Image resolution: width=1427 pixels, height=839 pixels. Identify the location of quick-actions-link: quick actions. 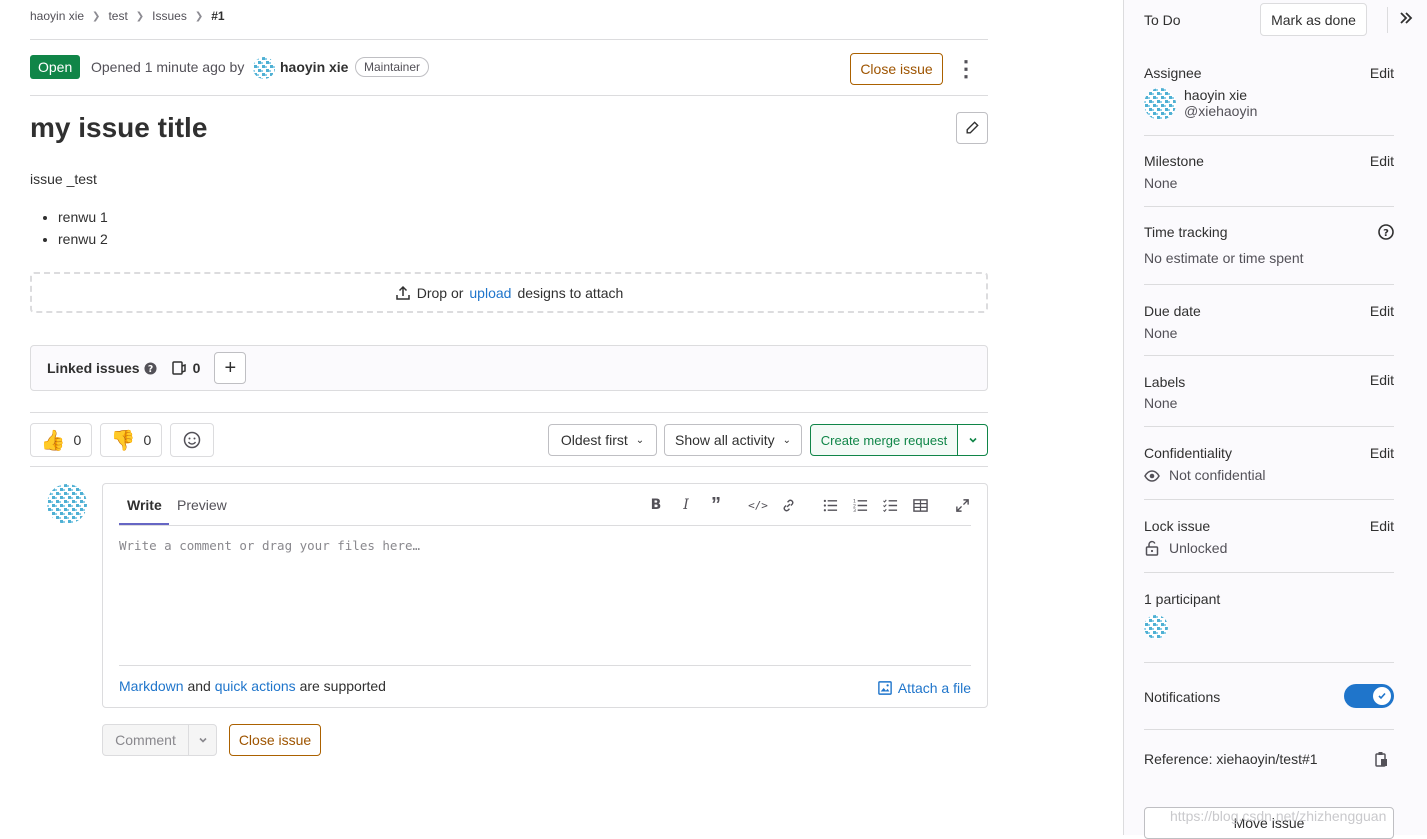
(255, 686).